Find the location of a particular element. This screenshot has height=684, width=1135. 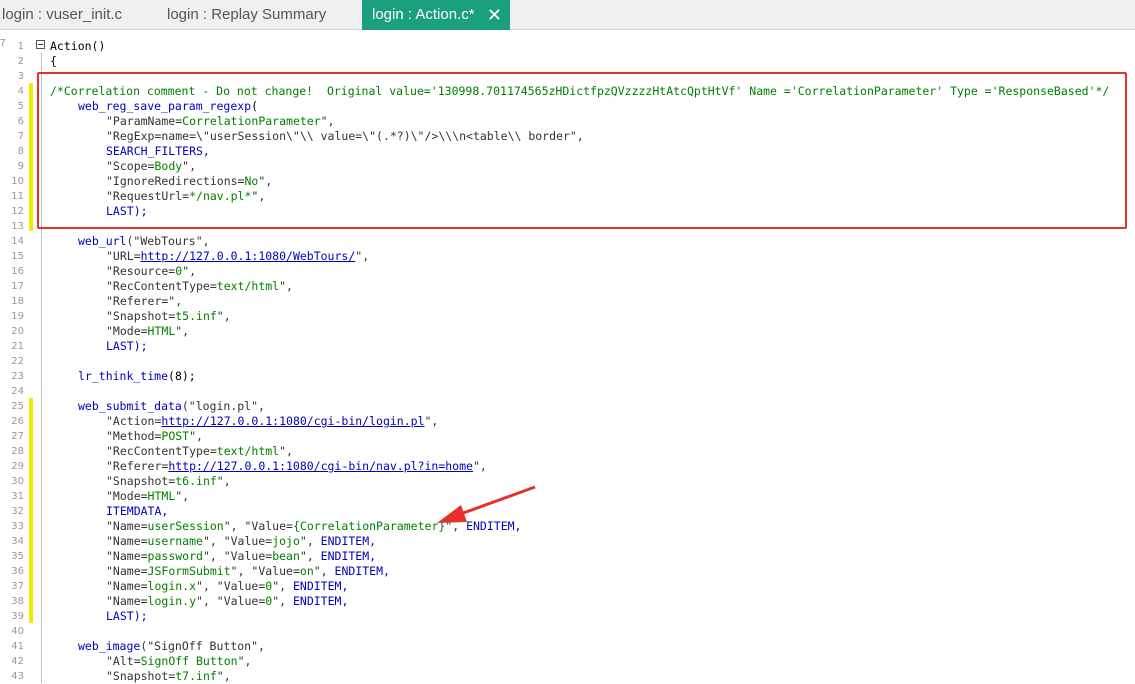

annotation-arrow is located at coordinates (486, 504).